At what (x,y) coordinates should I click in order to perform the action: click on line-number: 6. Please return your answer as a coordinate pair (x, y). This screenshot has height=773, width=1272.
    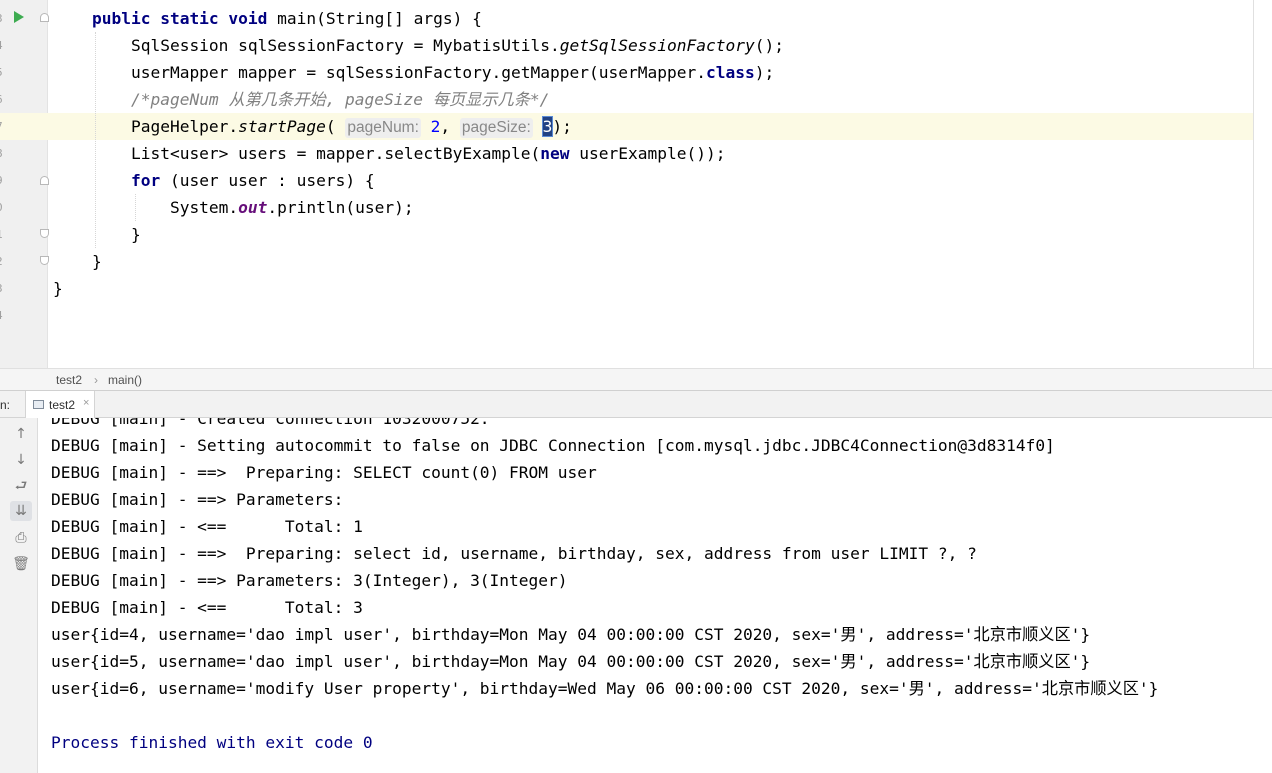
    Looking at the image, I should click on (2, 99).